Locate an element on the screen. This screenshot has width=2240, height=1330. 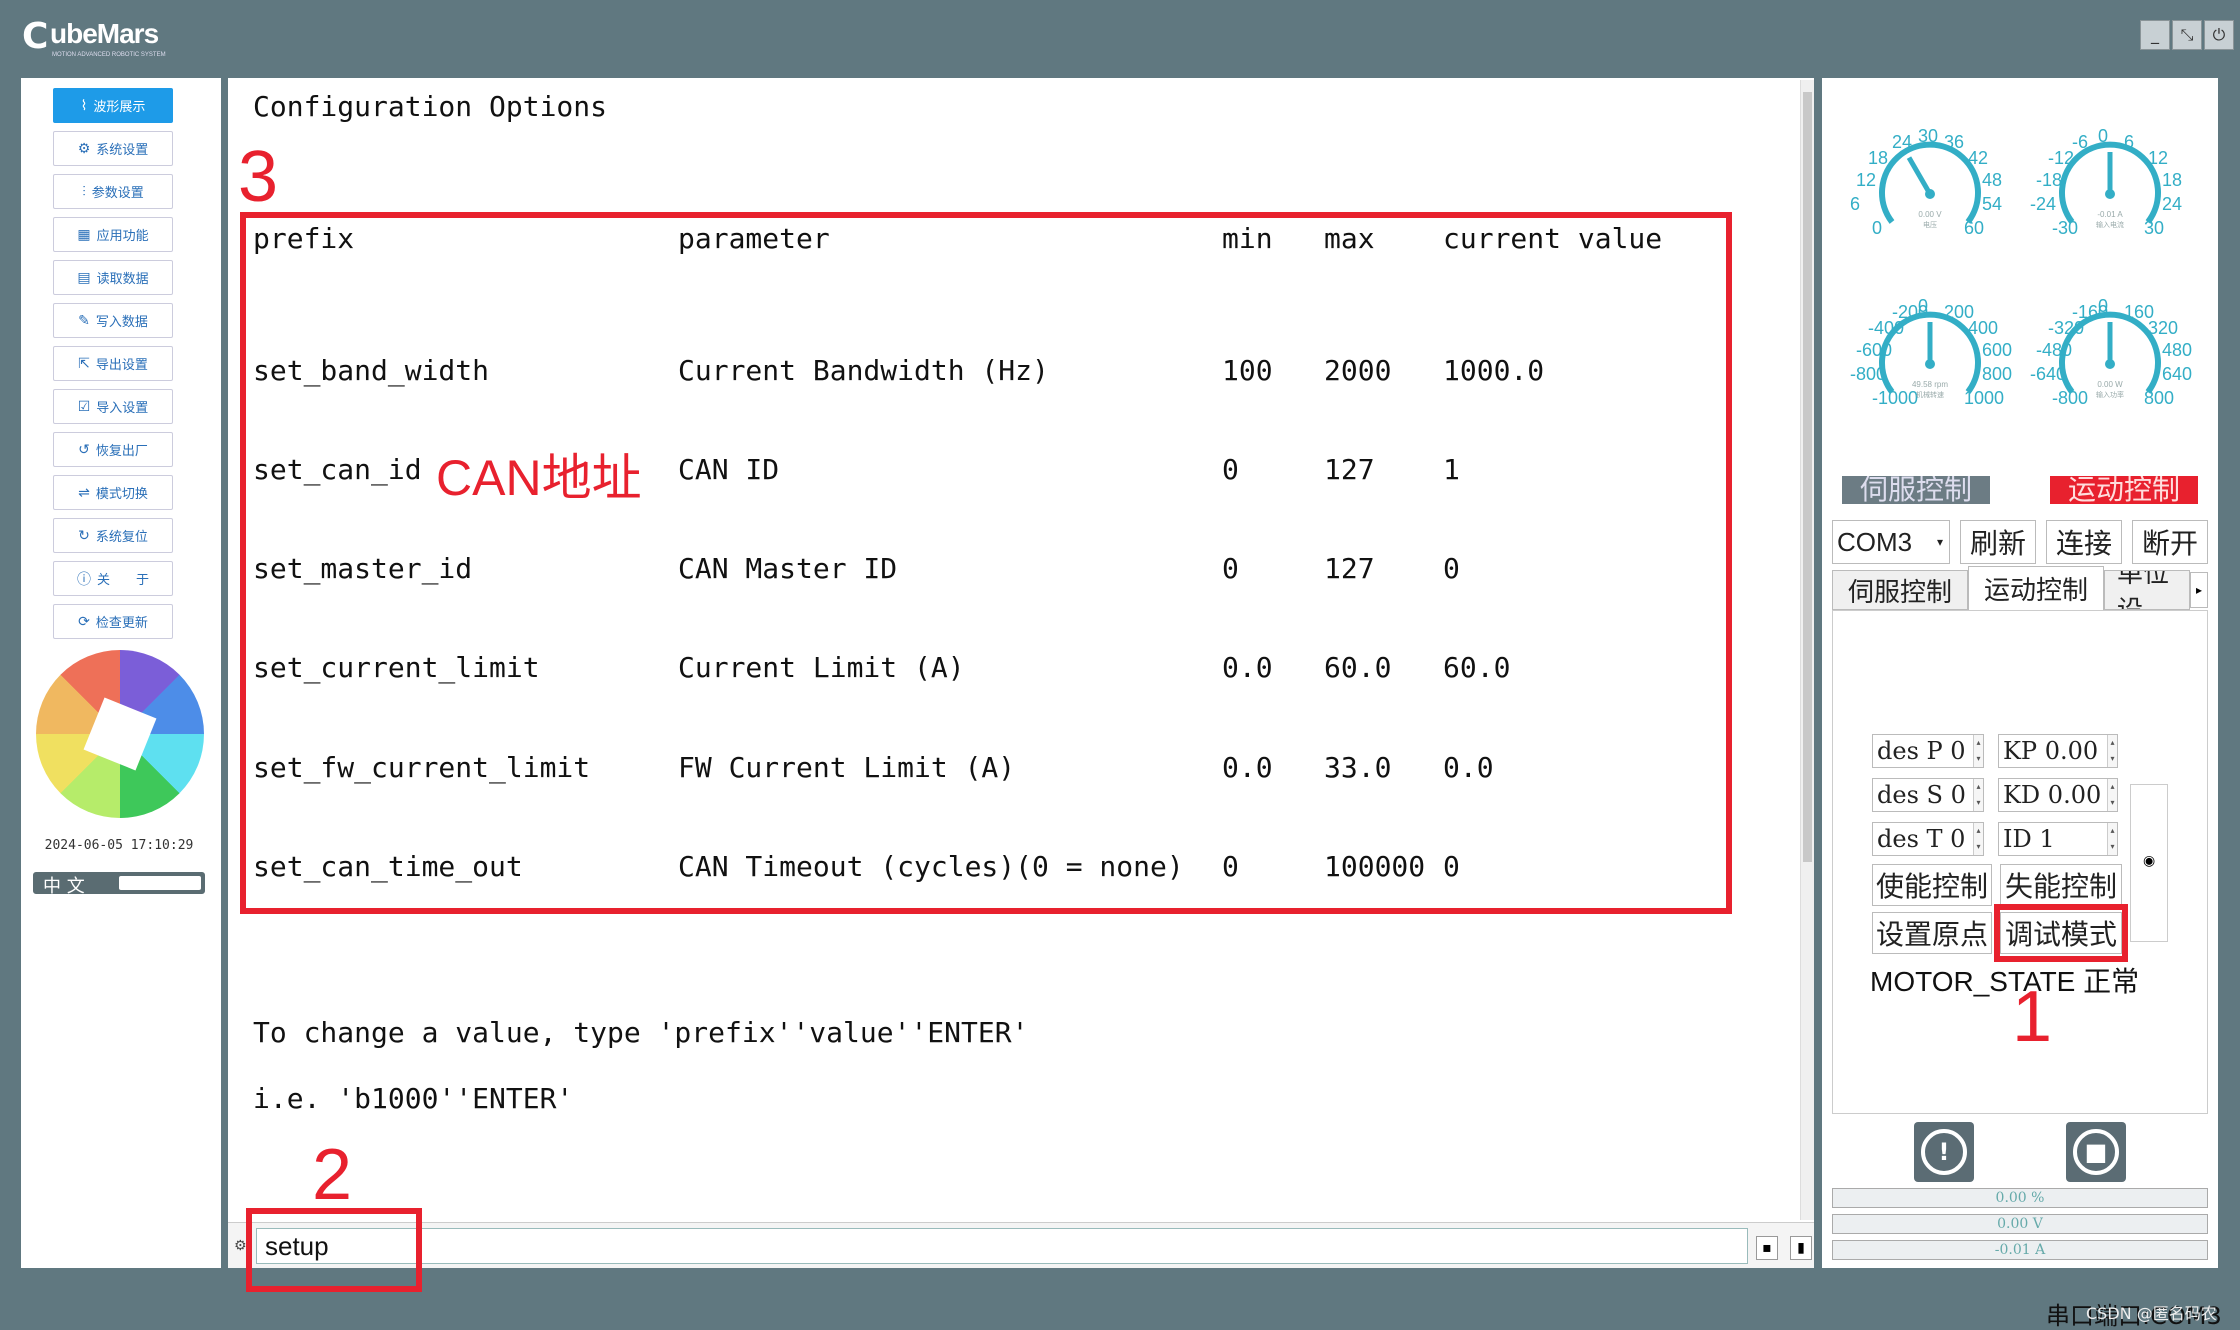
gauge-tick-label: 12 is located at coordinates (1866, 180).